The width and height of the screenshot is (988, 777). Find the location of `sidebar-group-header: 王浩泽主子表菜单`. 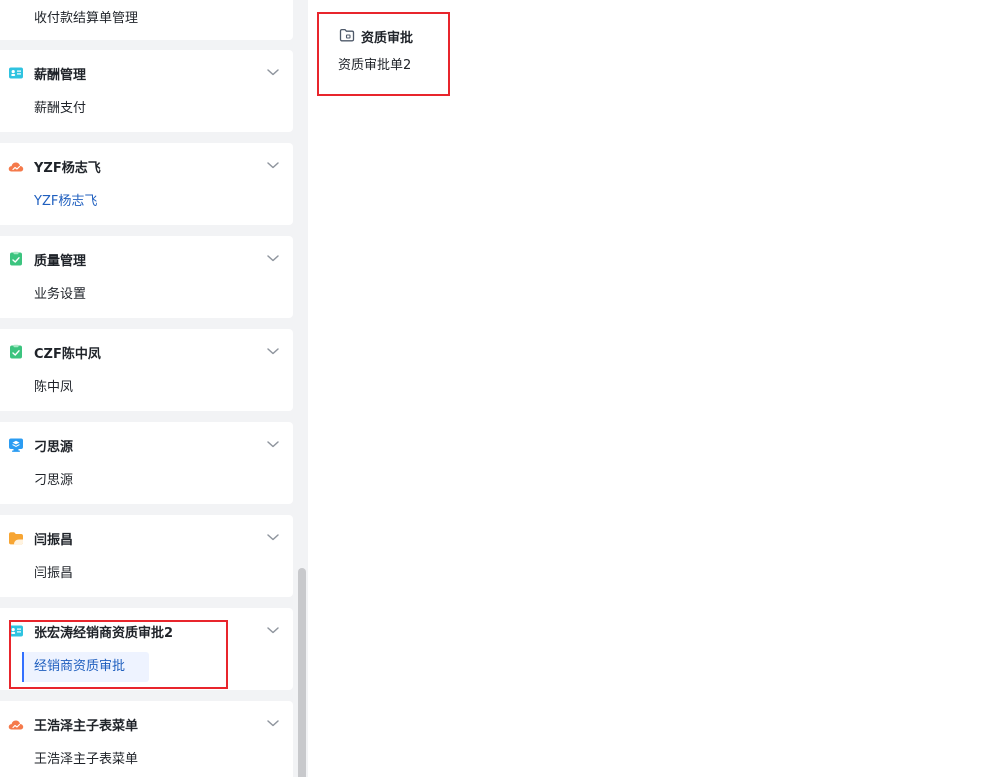

sidebar-group-header: 王浩泽主子表菜单 is located at coordinates (146, 723).